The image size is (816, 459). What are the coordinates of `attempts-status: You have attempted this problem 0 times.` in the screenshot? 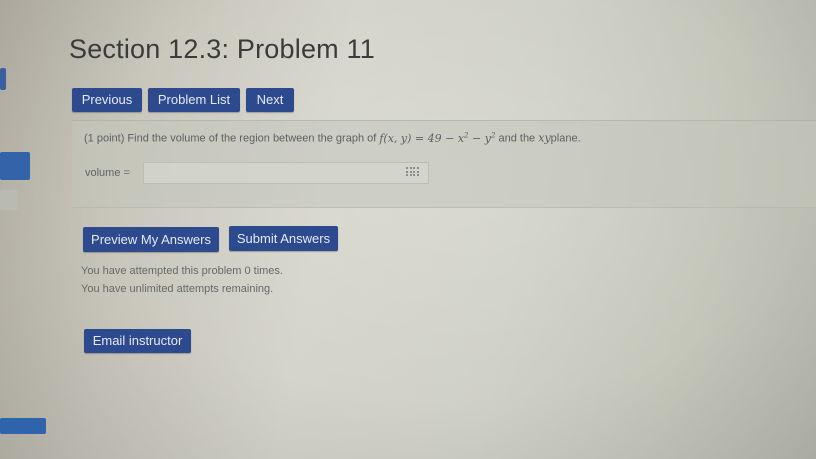 It's located at (182, 271).